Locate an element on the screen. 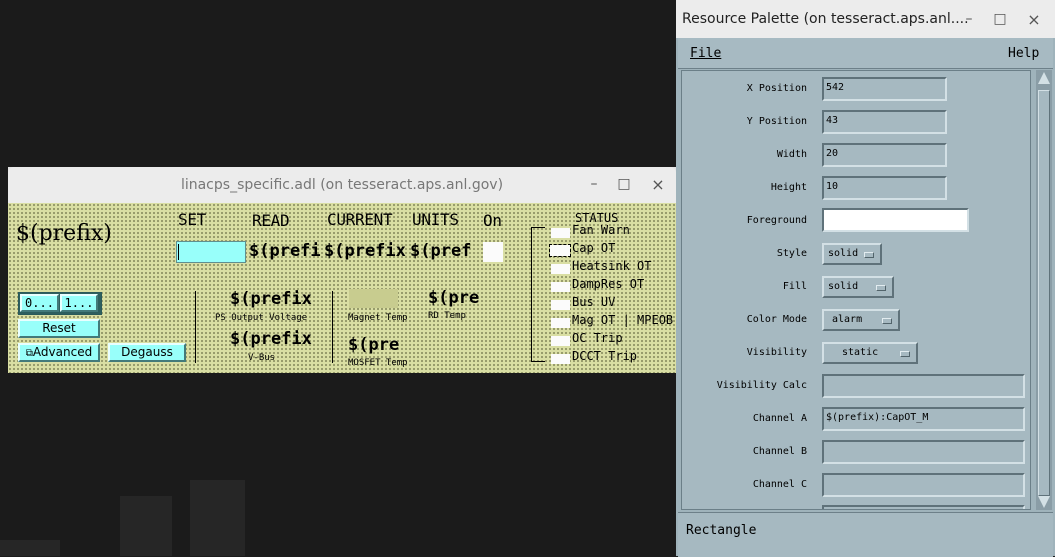 This screenshot has width=1055, height=557. current-value: $(prefix is located at coordinates (365, 251).